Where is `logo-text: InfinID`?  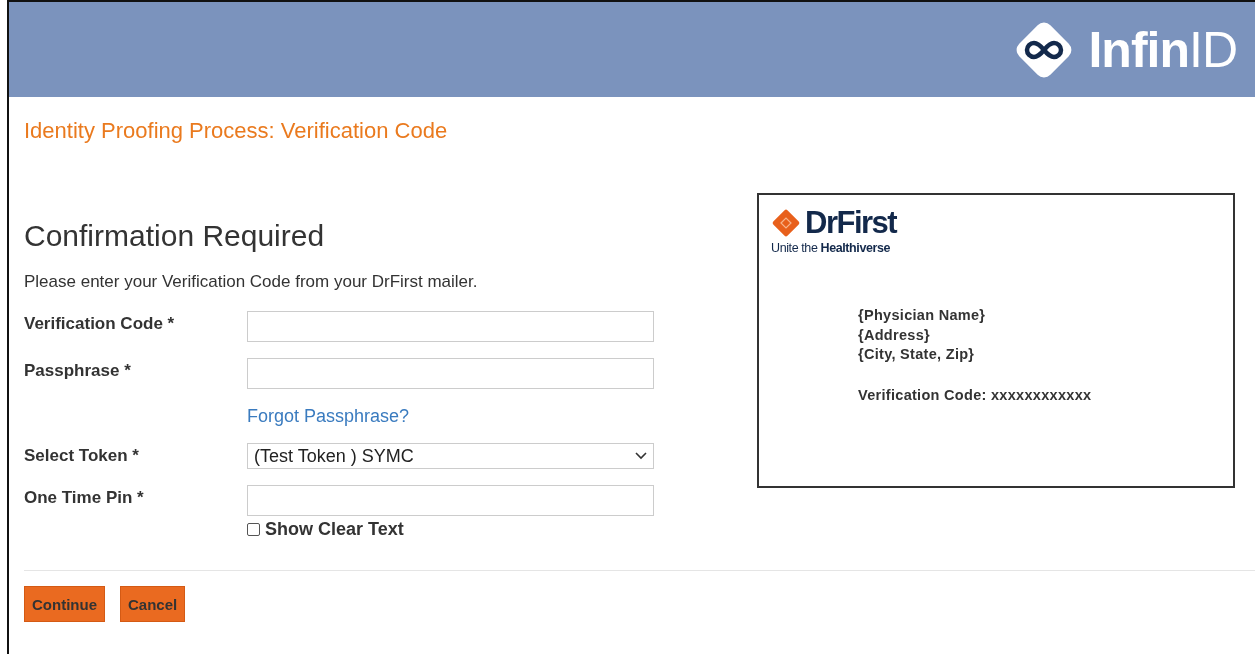 logo-text: InfinID is located at coordinates (1162, 49).